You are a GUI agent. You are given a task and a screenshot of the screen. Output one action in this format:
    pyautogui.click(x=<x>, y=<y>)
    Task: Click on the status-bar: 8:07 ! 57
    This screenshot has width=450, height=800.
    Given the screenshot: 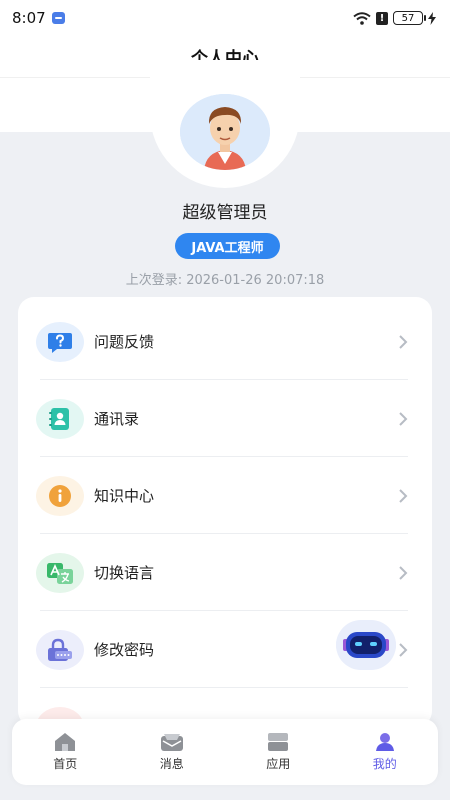 What is the action you would take?
    pyautogui.click(x=225, y=18)
    